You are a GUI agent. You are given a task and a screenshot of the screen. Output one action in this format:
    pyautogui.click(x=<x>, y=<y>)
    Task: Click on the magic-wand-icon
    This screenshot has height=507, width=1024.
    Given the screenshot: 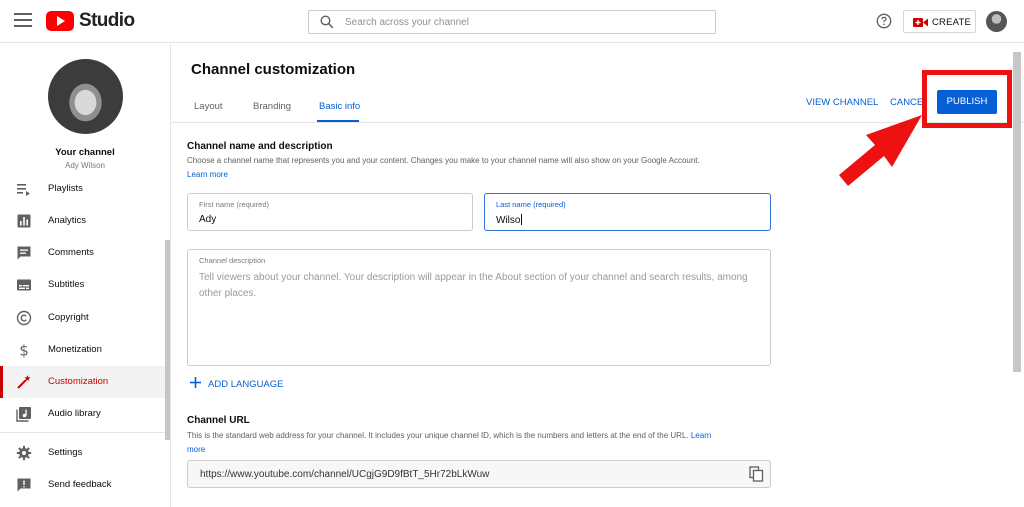 What is the action you would take?
    pyautogui.click(x=24, y=382)
    